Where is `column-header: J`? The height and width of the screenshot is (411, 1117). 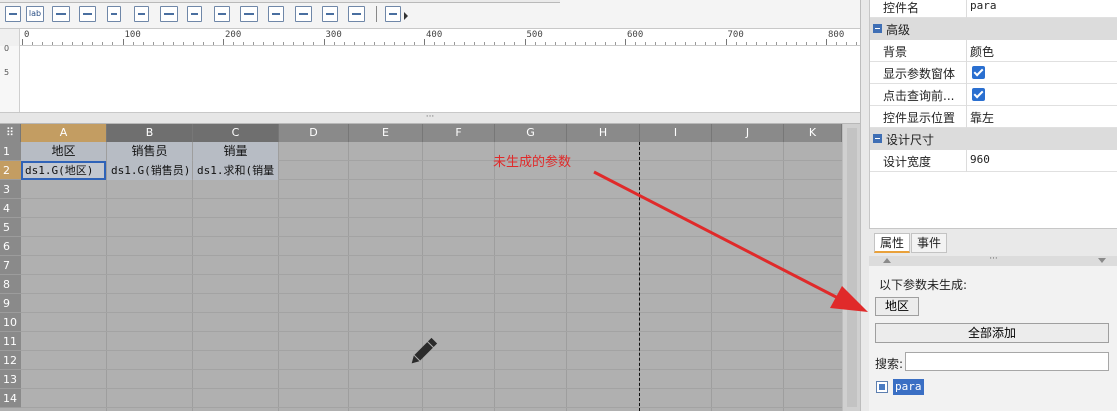 column-header: J is located at coordinates (748, 133).